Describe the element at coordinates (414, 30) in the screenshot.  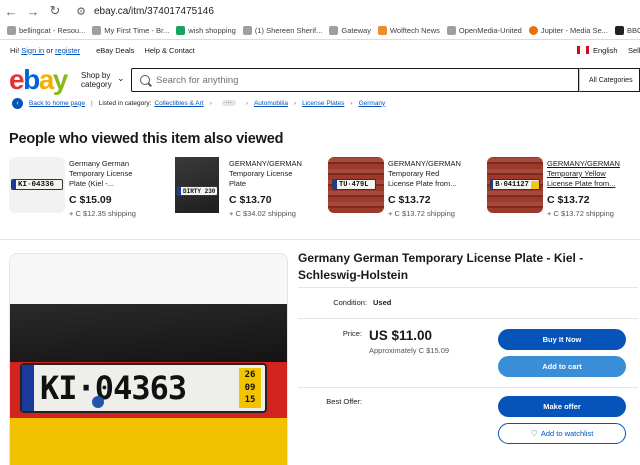
I see `bookmark-label: Wolftech News` at that location.